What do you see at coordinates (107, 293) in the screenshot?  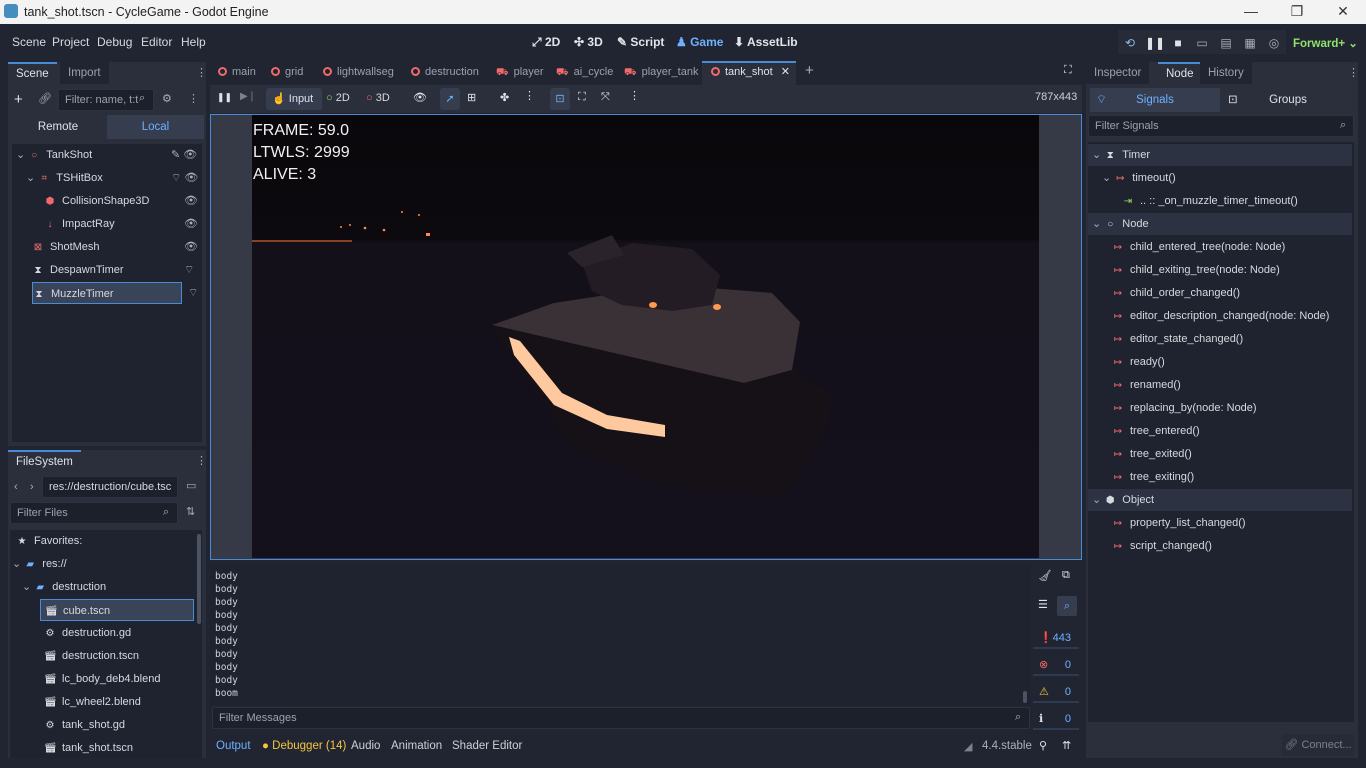 I see `tree-node-muzzletimer: ⧗ MuzzleTimer` at bounding box center [107, 293].